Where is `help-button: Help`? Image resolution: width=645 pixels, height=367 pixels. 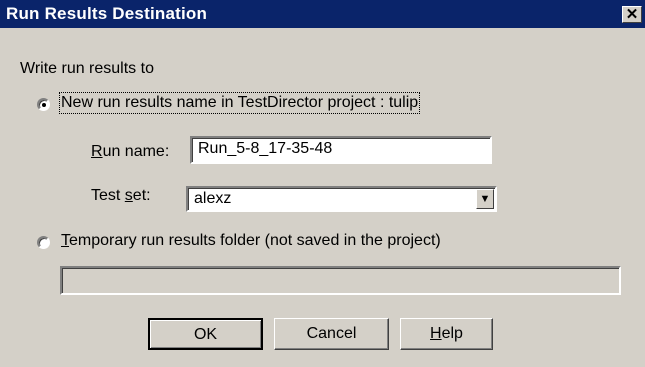
help-button: Help is located at coordinates (446, 334).